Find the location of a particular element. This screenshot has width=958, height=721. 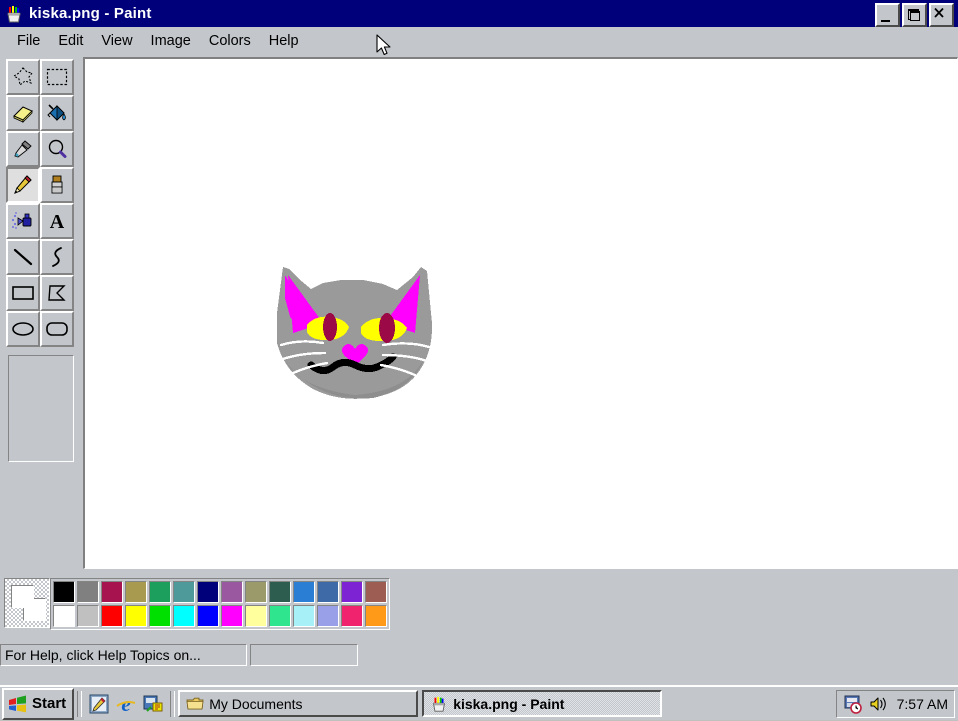

color-grid is located at coordinates (220, 604).